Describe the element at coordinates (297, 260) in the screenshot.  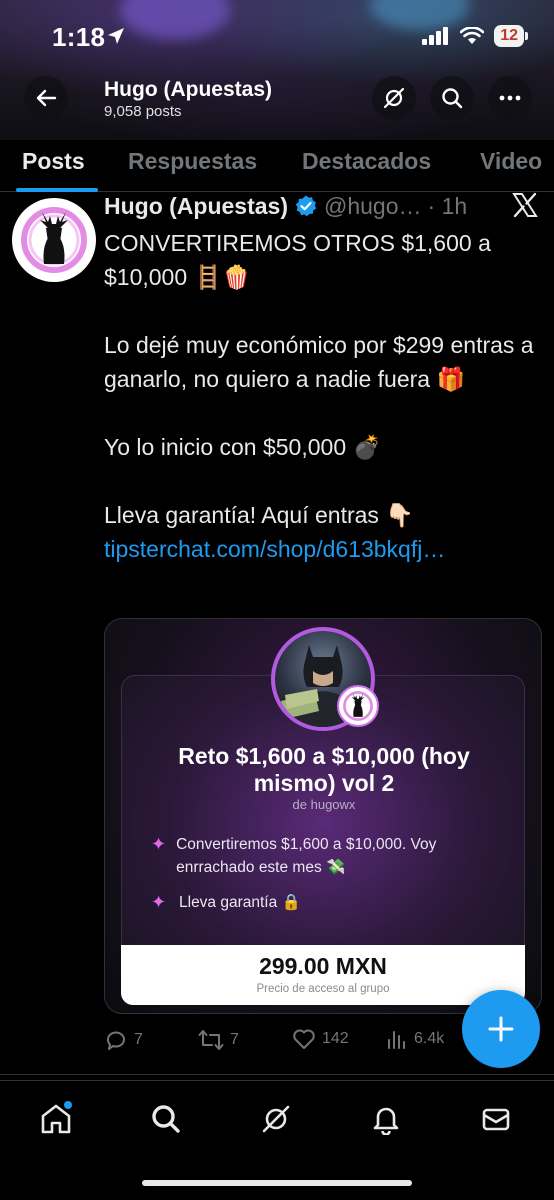
I see `post-line-1: CONVERTIREMOS OTROS $1,600 a $10,000 🪜🍿` at that location.